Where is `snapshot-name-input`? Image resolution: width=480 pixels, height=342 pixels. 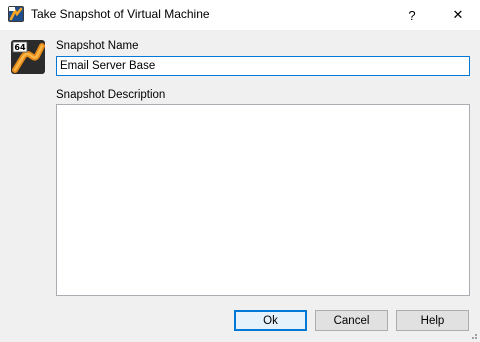
snapshot-name-input is located at coordinates (263, 66).